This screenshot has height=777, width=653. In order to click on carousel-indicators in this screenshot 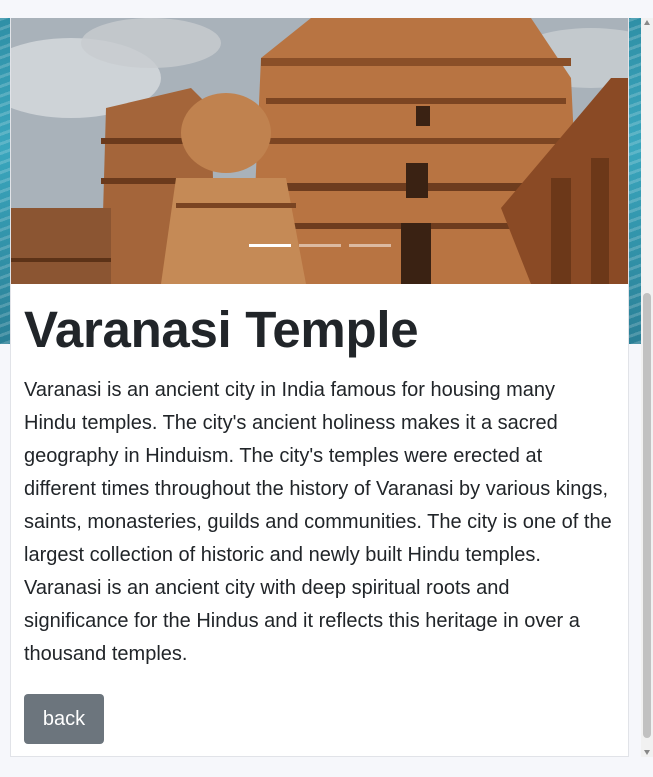, I will do `click(320, 245)`.